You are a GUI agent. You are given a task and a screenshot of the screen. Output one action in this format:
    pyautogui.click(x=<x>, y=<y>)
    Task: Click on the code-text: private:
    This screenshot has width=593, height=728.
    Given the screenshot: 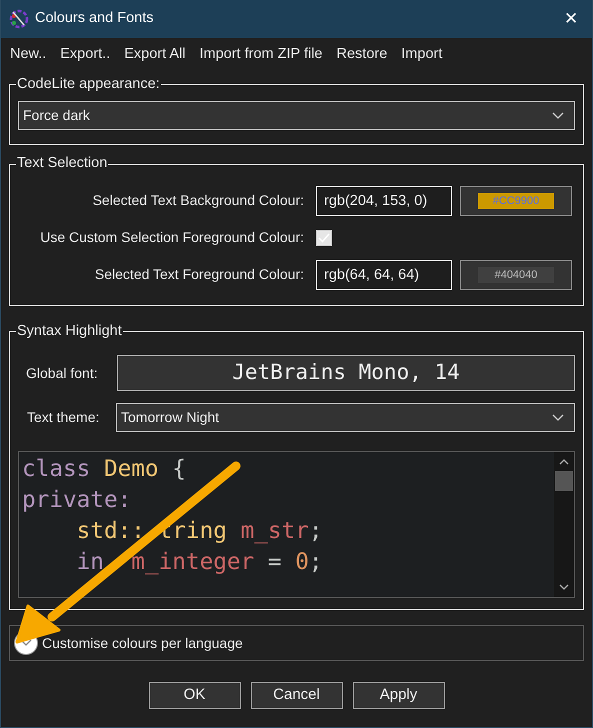 What is the action you would take?
    pyautogui.click(x=77, y=500)
    